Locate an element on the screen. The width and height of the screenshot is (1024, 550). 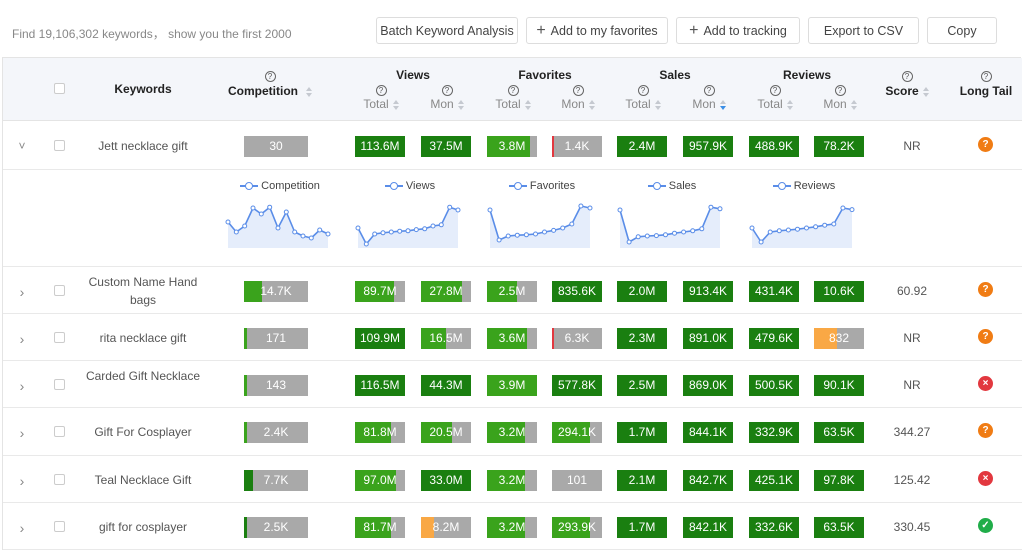
keyword-link: Custom Name Hand bags is located at coordinates (143, 291).